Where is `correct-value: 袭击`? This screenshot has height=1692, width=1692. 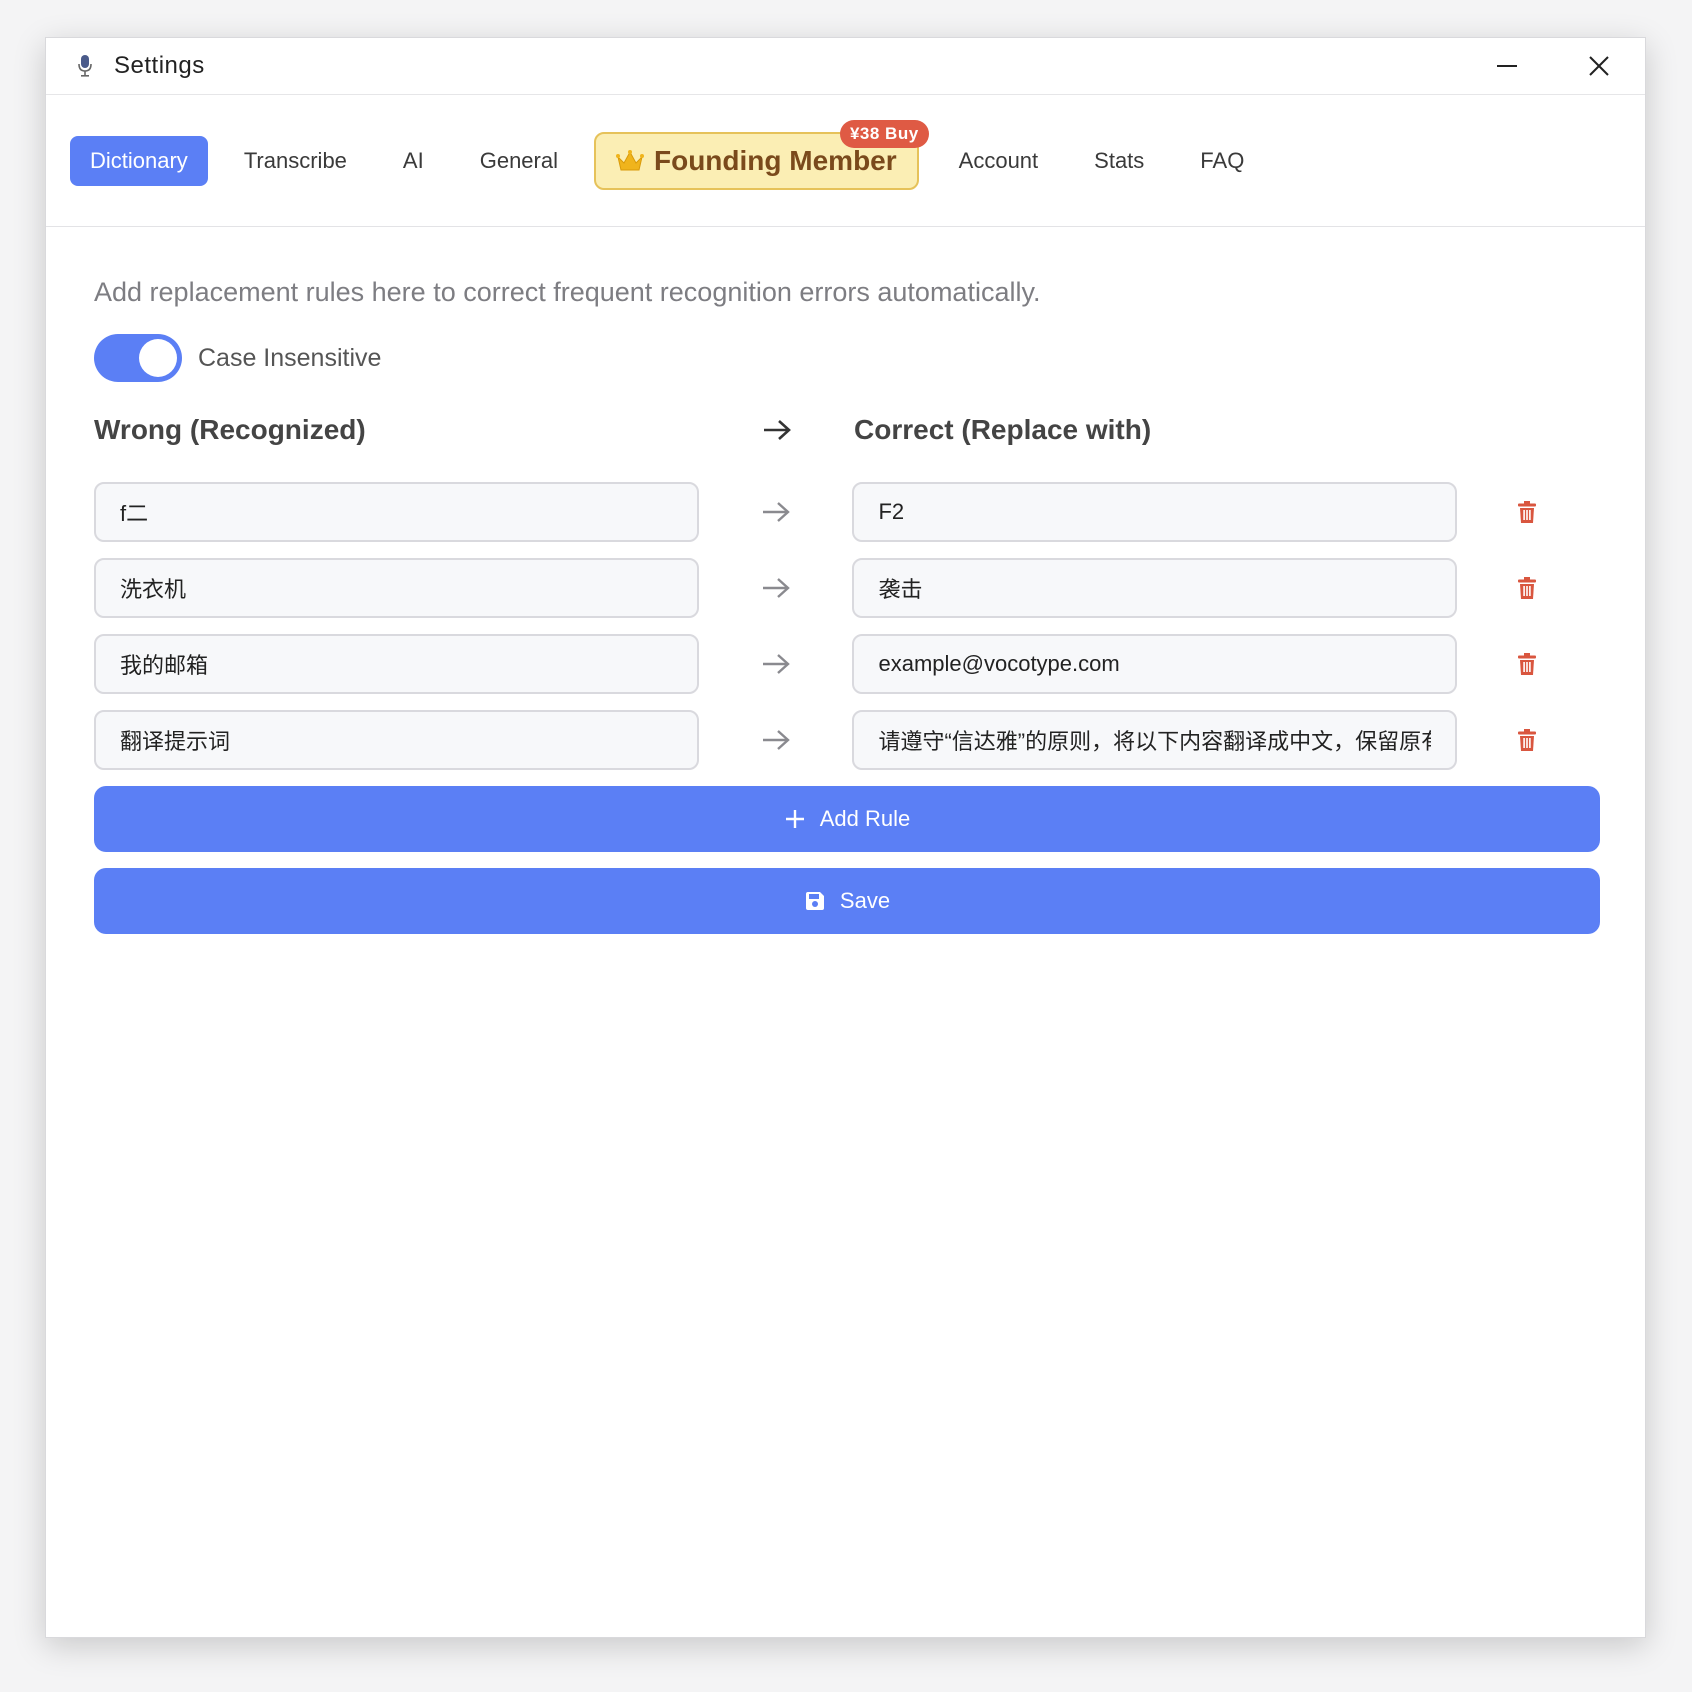 correct-value: 袭击 is located at coordinates (900, 589).